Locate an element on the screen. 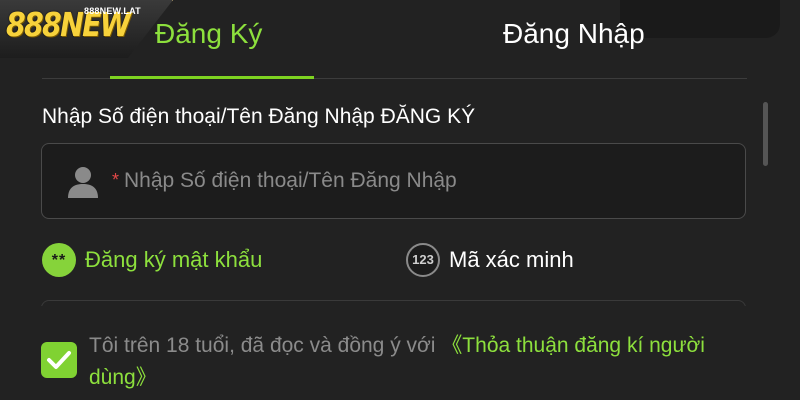  username-field-label: Nhập Số điện thoại/Tên Đăng Nhập ĐĂNG KÝ is located at coordinates (259, 116).